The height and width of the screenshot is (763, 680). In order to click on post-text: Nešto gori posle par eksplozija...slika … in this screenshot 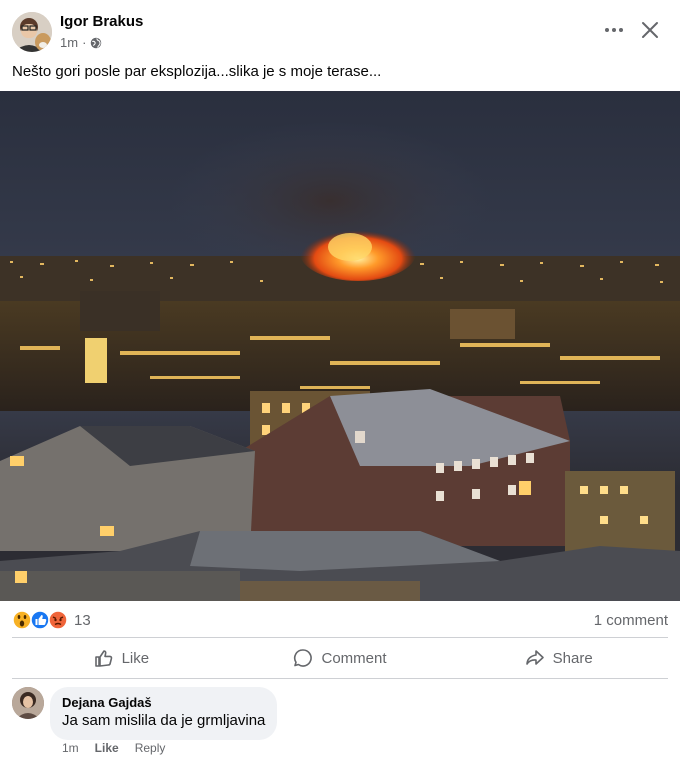, I will do `click(197, 71)`.